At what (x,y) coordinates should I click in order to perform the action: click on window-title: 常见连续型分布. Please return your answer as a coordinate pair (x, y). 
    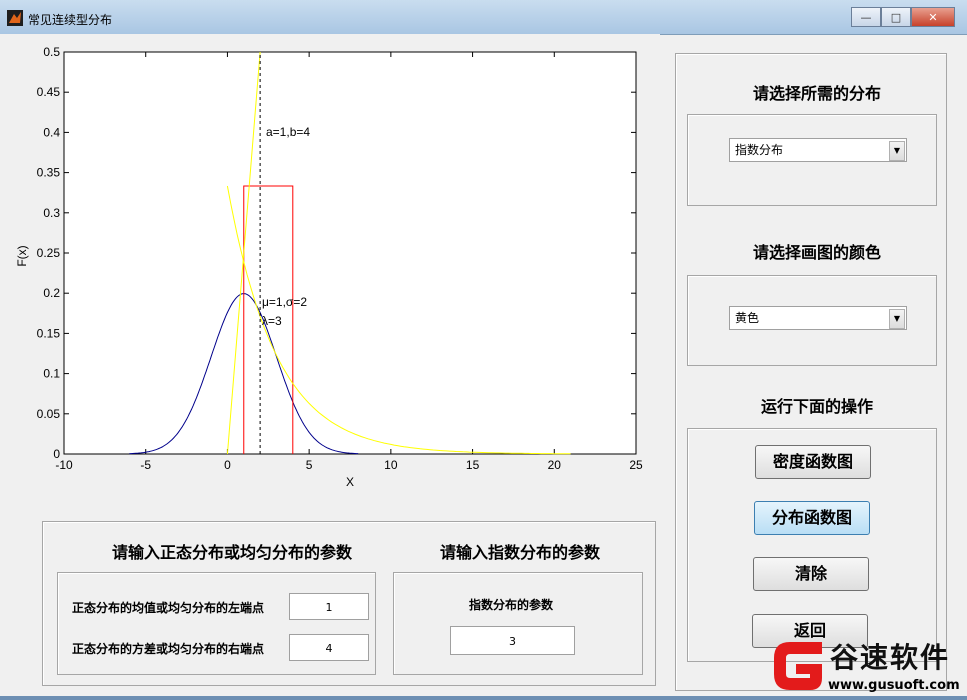
    Looking at the image, I should click on (70, 20).